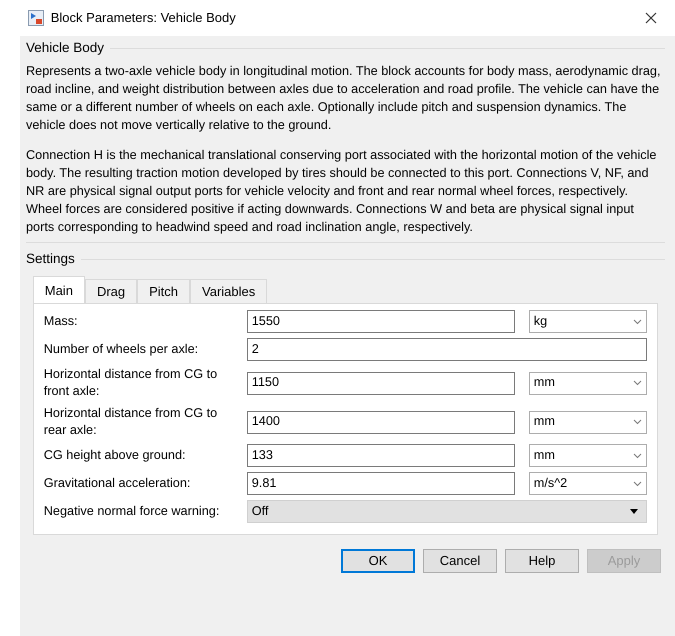 The width and height of the screenshot is (675, 636). I want to click on tab: Main, so click(58, 289).